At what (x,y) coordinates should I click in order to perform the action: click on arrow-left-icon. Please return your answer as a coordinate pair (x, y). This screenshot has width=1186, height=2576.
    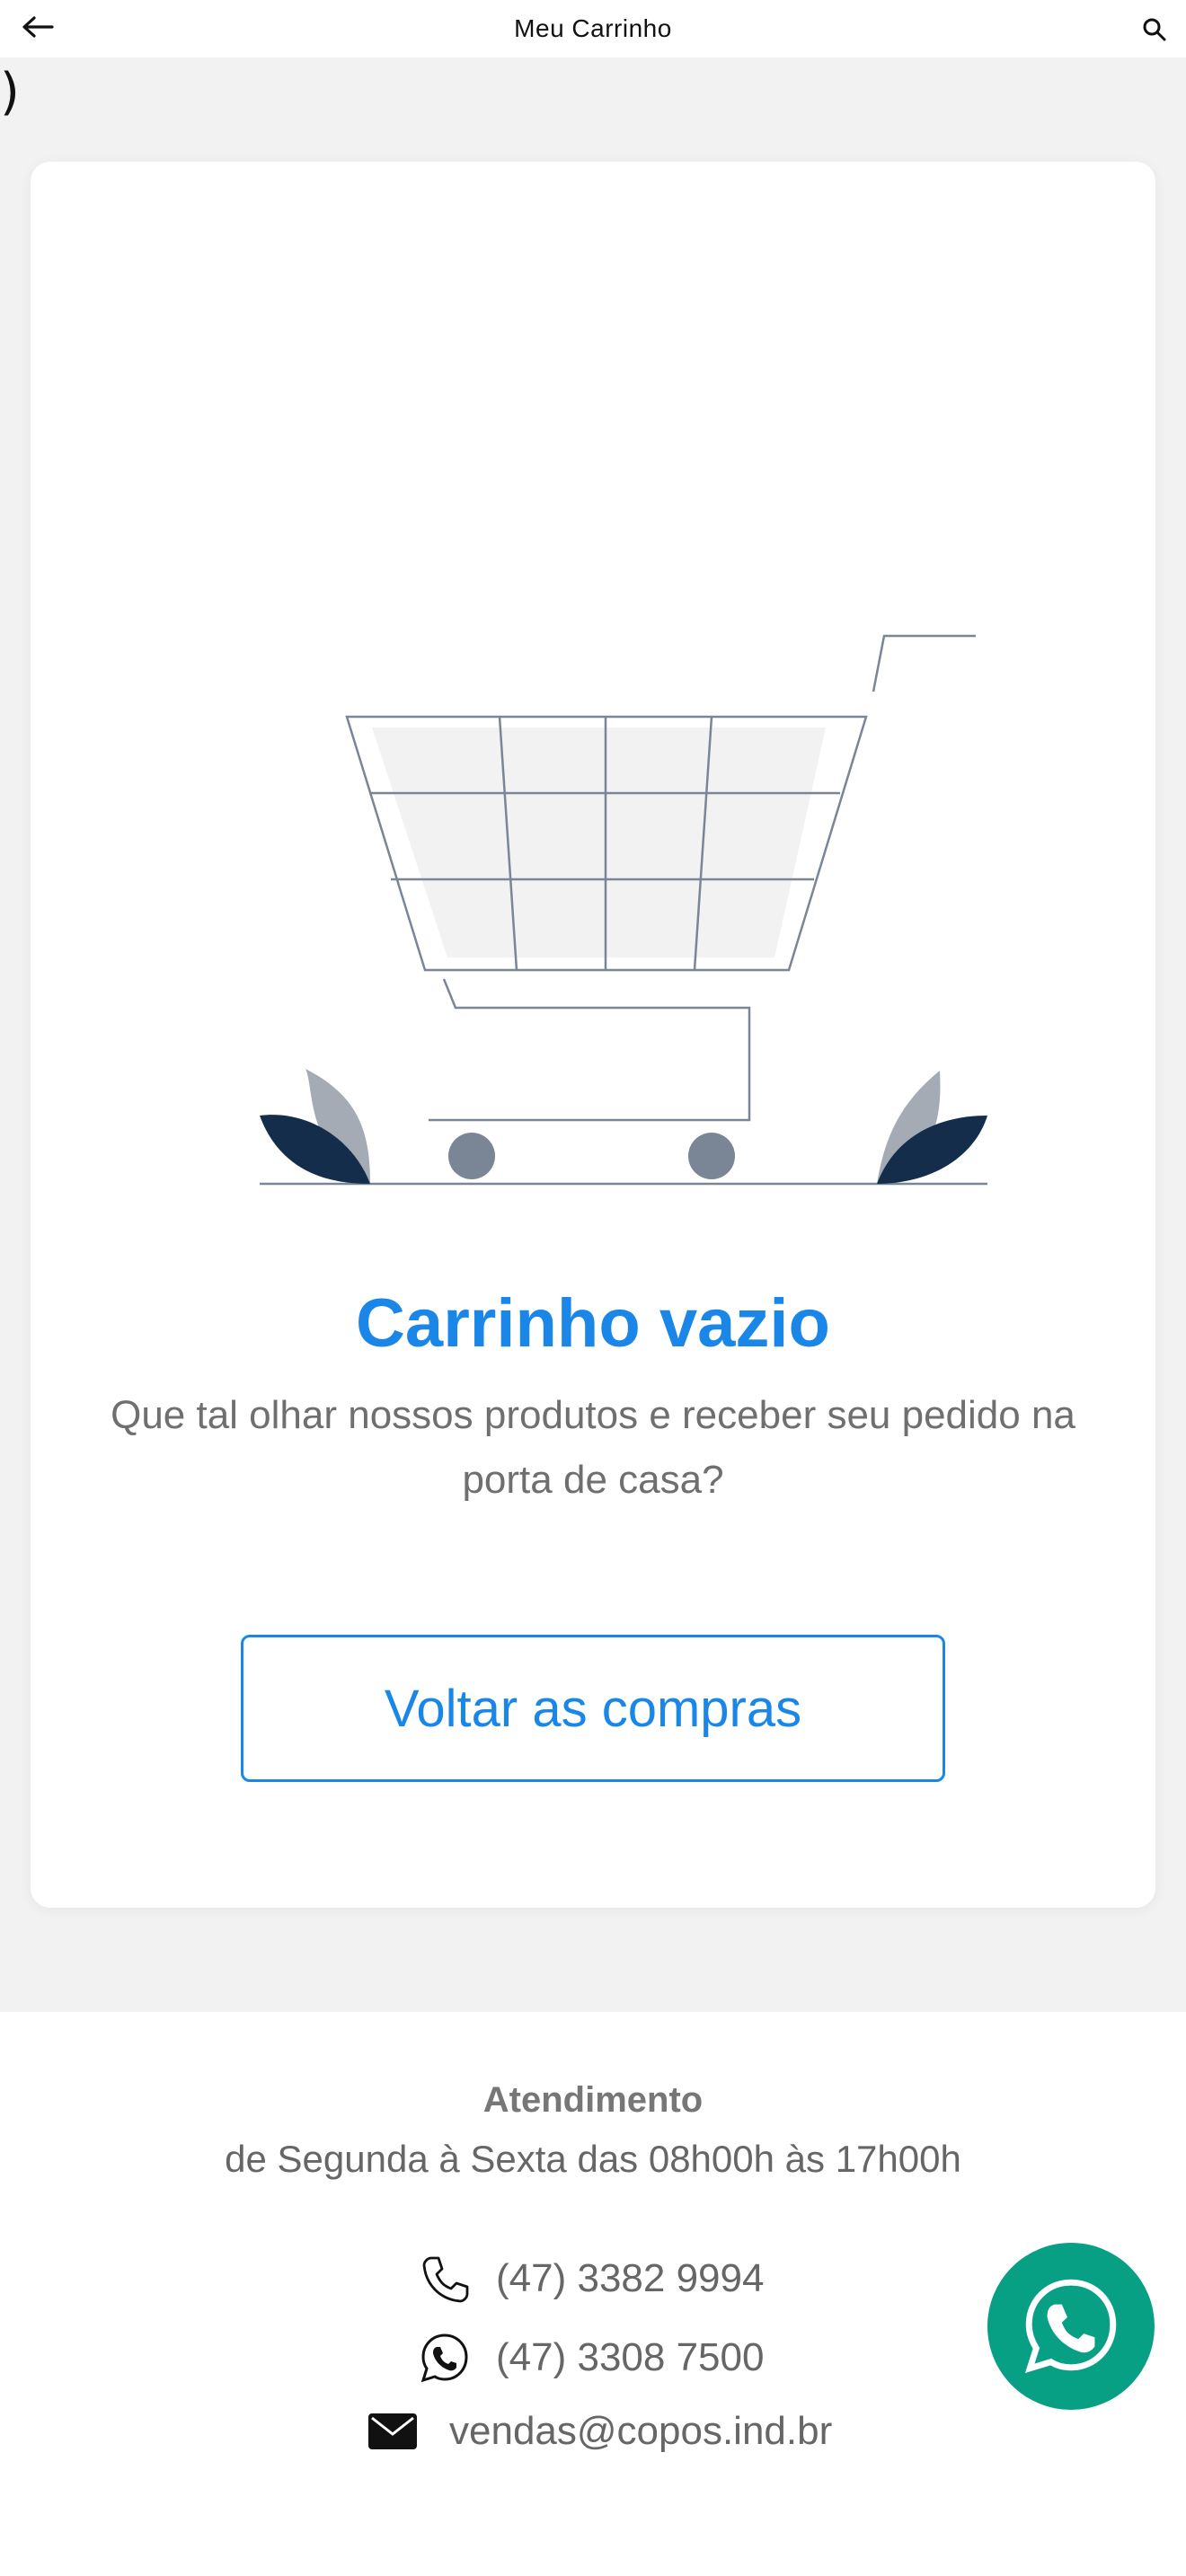
    Looking at the image, I should click on (38, 27).